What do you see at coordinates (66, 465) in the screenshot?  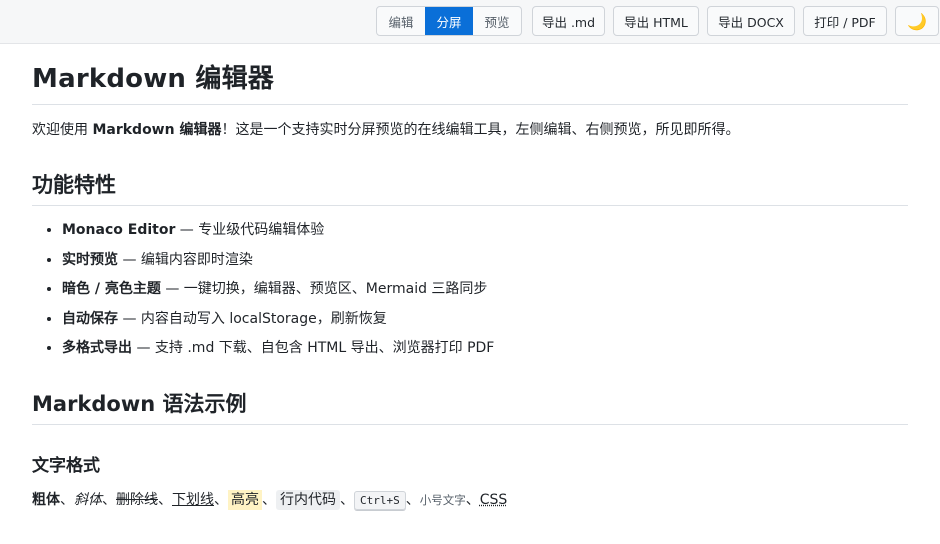 I see `text-format-heading: 文字格式` at bounding box center [66, 465].